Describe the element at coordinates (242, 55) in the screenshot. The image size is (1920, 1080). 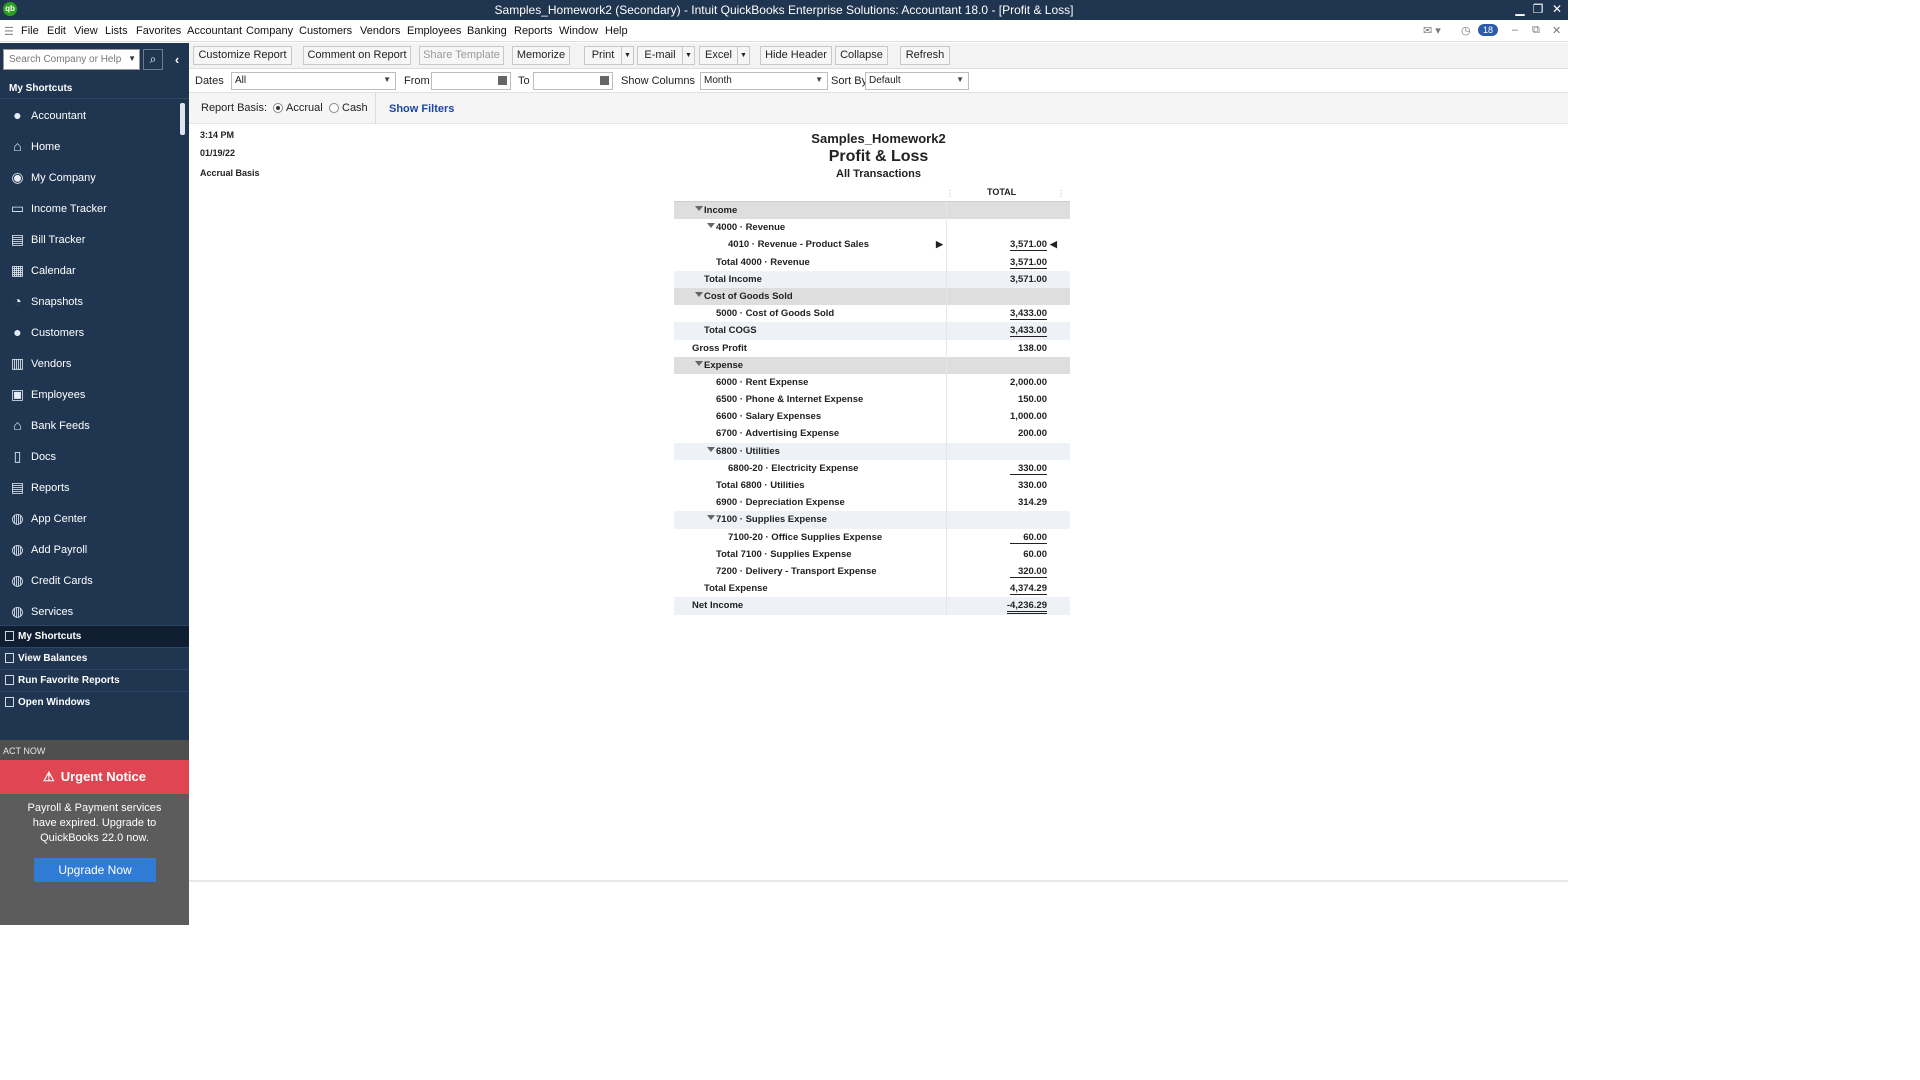
I see `customize-report-button: Customize Report` at that location.